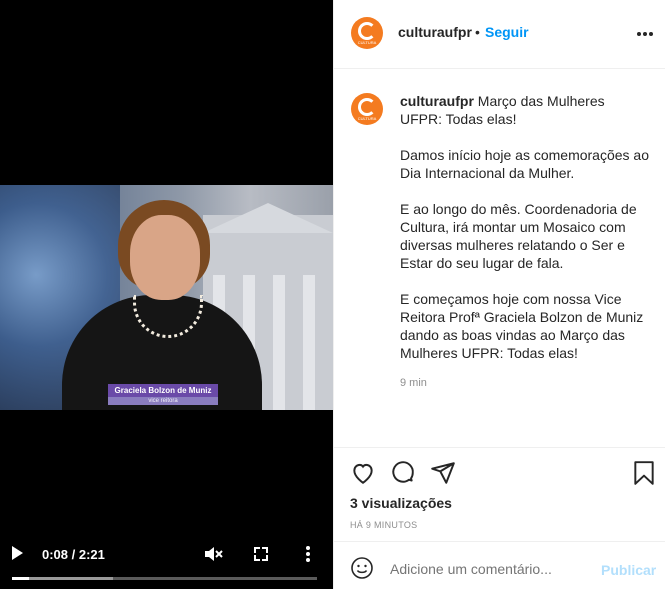 The height and width of the screenshot is (590, 665). Describe the element at coordinates (166, 564) in the screenshot. I see `video-controls: 0:08 / 2:21` at that location.